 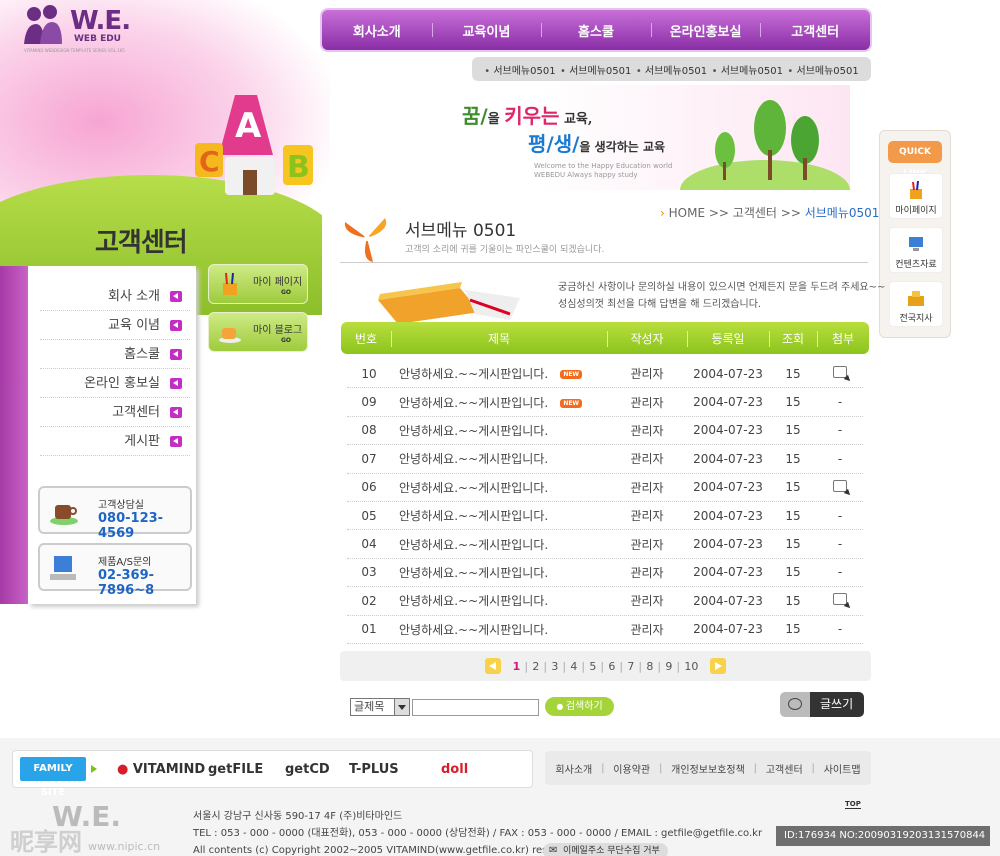 I want to click on quick-link-branches: 전국지사, so click(x=916, y=304).